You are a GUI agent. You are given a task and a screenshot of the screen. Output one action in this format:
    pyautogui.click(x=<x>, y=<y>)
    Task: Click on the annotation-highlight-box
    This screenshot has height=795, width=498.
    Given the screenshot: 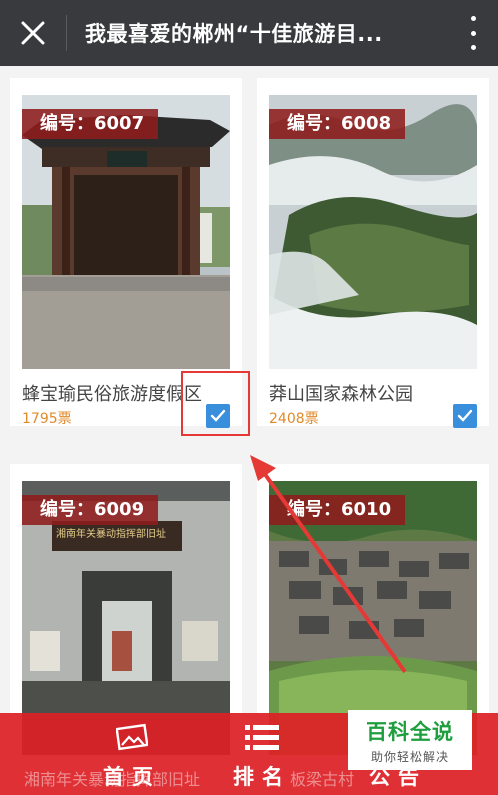 What is the action you would take?
    pyautogui.click(x=215, y=403)
    